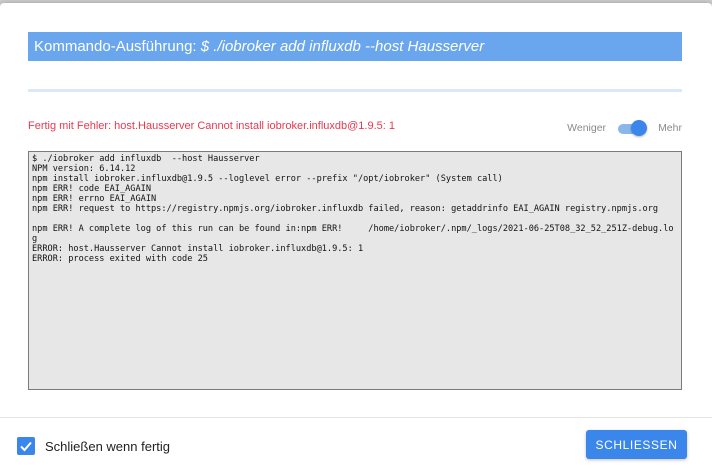 Image resolution: width=712 pixels, height=470 pixels. I want to click on log-detail-toggle, so click(632, 128).